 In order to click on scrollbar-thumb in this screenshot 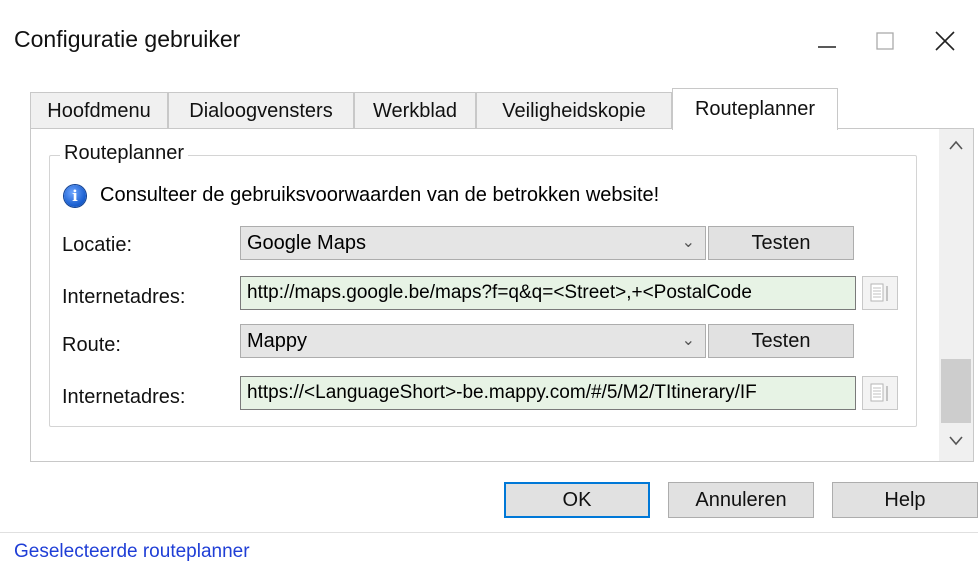, I will do `click(956, 391)`.